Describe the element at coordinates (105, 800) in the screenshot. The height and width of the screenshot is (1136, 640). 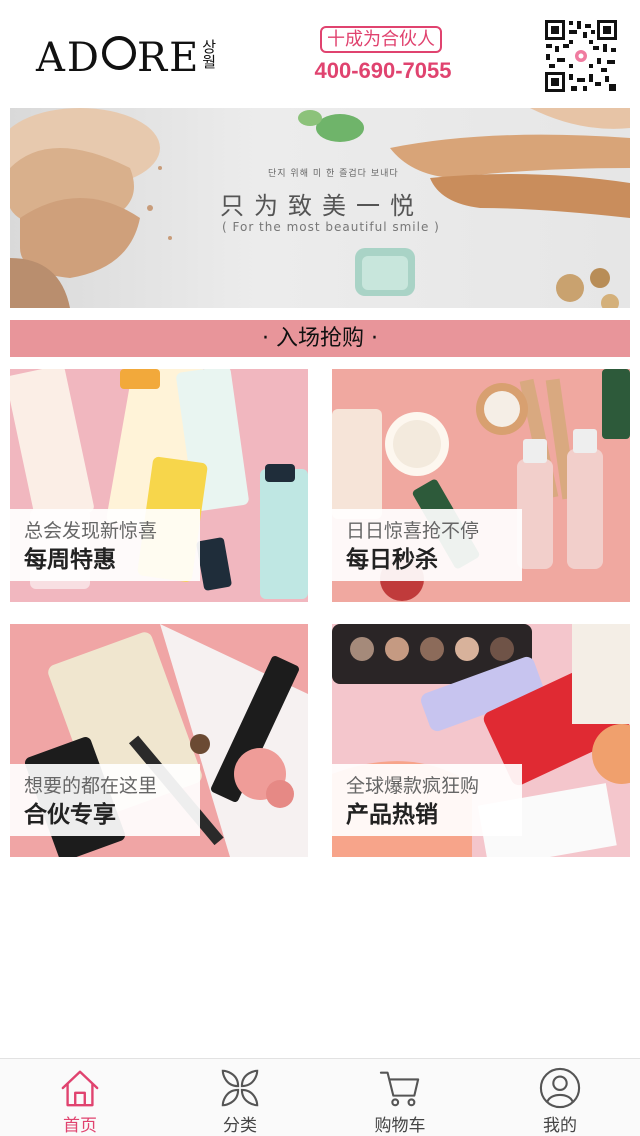
I see `card-label: 想要的都在这里 合伙专享` at that location.